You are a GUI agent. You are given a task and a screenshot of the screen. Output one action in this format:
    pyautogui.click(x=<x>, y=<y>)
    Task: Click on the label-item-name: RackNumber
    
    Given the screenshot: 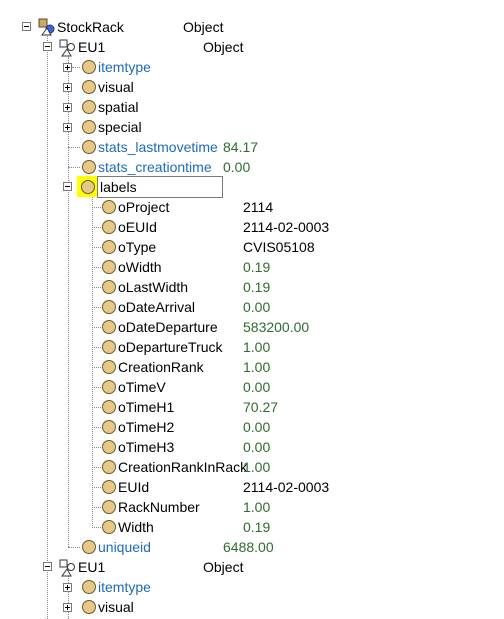 What is the action you would take?
    pyautogui.click(x=159, y=507)
    